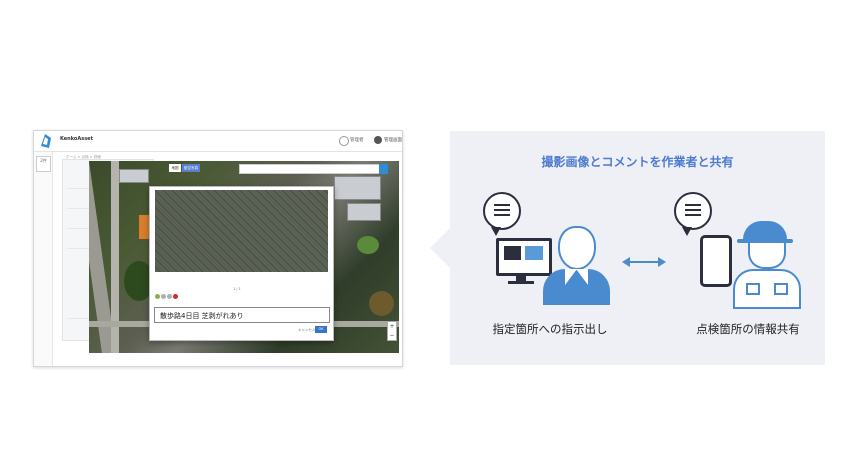 The width and height of the screenshot is (850, 470). I want to click on field-worker-body, so click(767, 289).